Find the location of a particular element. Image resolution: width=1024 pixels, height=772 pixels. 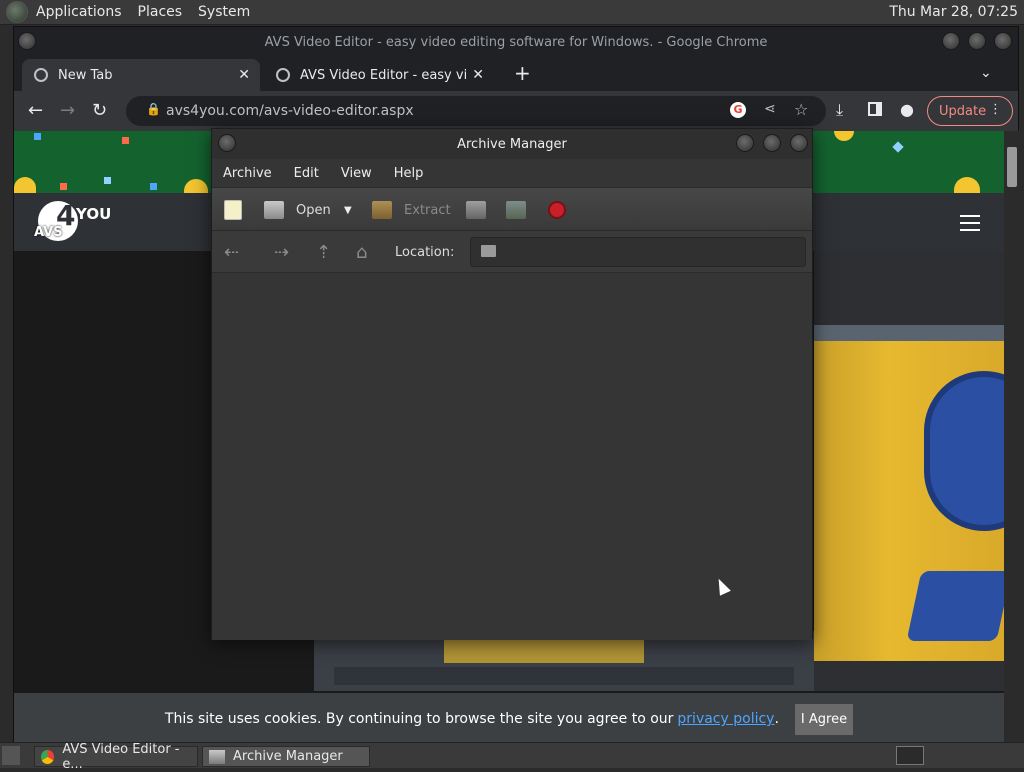

add-folder-button is located at coordinates (516, 210).